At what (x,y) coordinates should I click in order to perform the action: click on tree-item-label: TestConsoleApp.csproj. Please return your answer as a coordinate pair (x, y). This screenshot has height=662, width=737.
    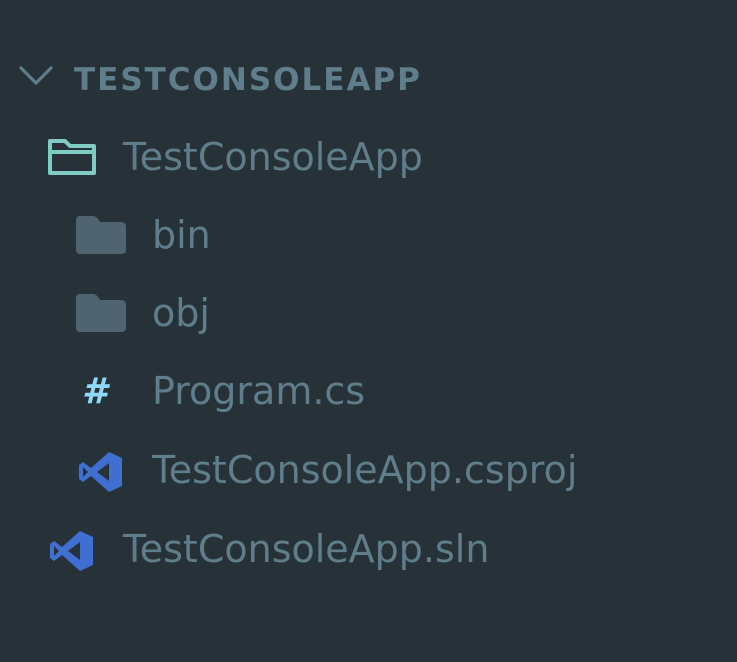
    Looking at the image, I should click on (365, 470).